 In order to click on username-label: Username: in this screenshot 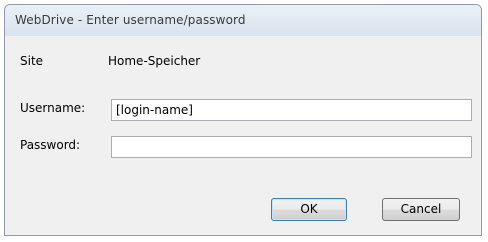, I will do `click(53, 108)`.